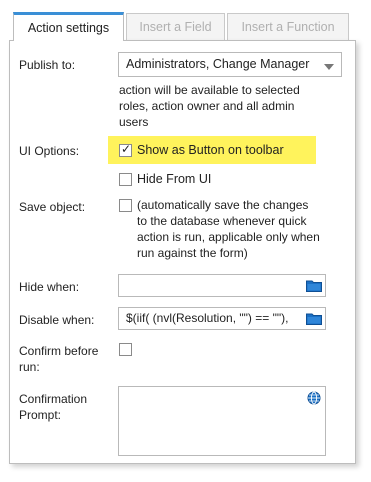 The height and width of the screenshot is (482, 371). I want to click on tab-insert-function-label: Insert a Function, so click(288, 27).